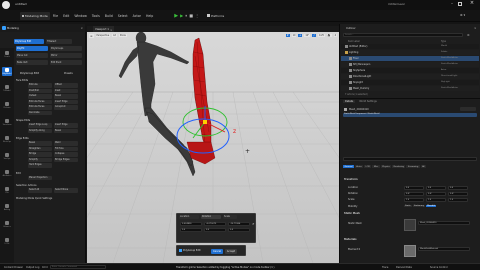  What do you see at coordinates (458, 194) in the screenshot?
I see `rotation-z: 0.0°` at bounding box center [458, 194].